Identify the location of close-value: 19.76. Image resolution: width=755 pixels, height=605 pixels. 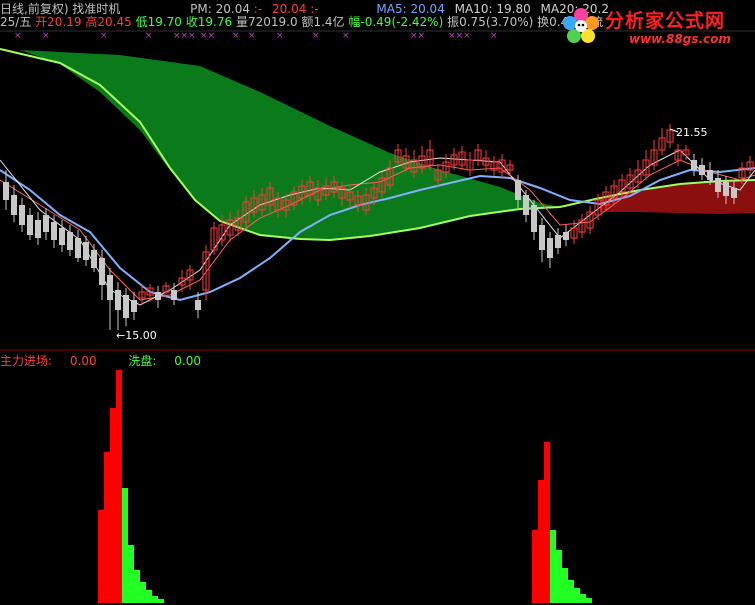
(215, 22).